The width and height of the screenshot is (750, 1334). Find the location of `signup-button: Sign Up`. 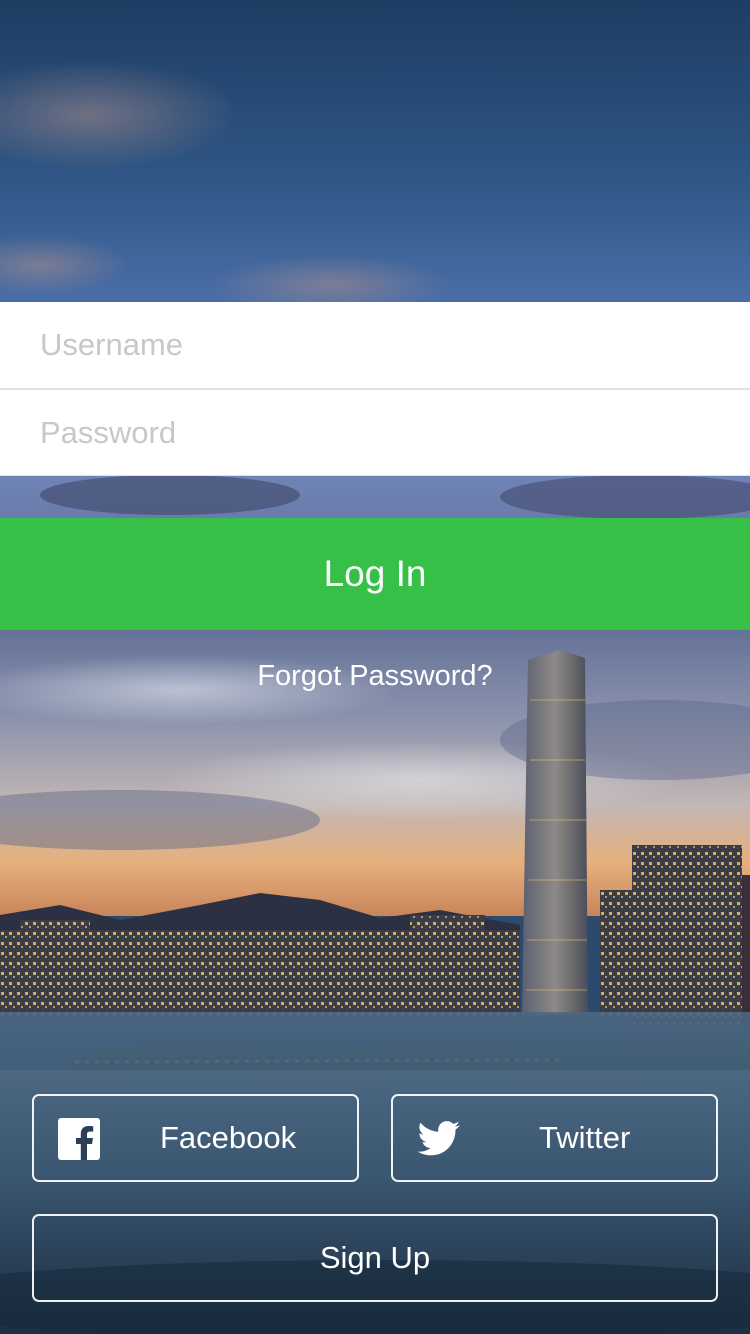

signup-button: Sign Up is located at coordinates (375, 1258).